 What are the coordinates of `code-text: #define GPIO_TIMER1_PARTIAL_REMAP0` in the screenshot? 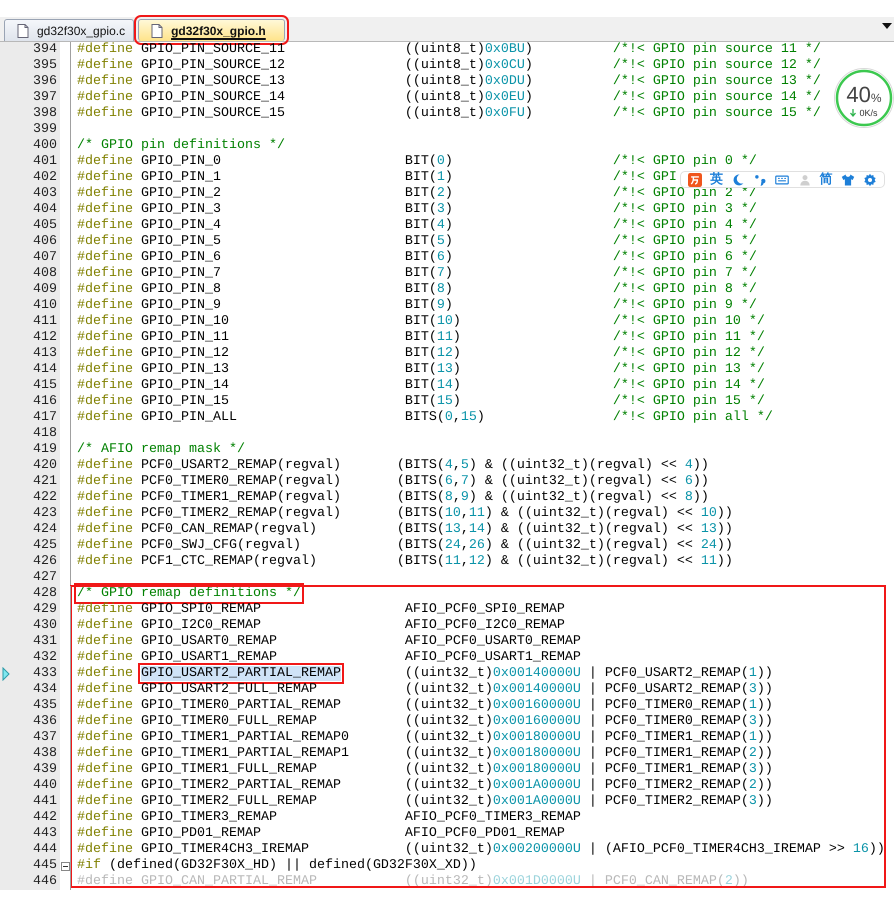 It's located at (213, 738).